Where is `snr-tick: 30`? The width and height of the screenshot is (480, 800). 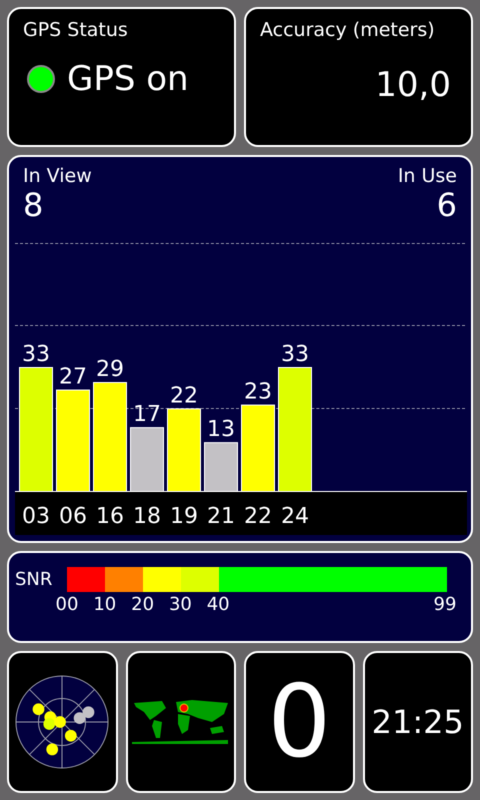 snr-tick: 30 is located at coordinates (180, 604).